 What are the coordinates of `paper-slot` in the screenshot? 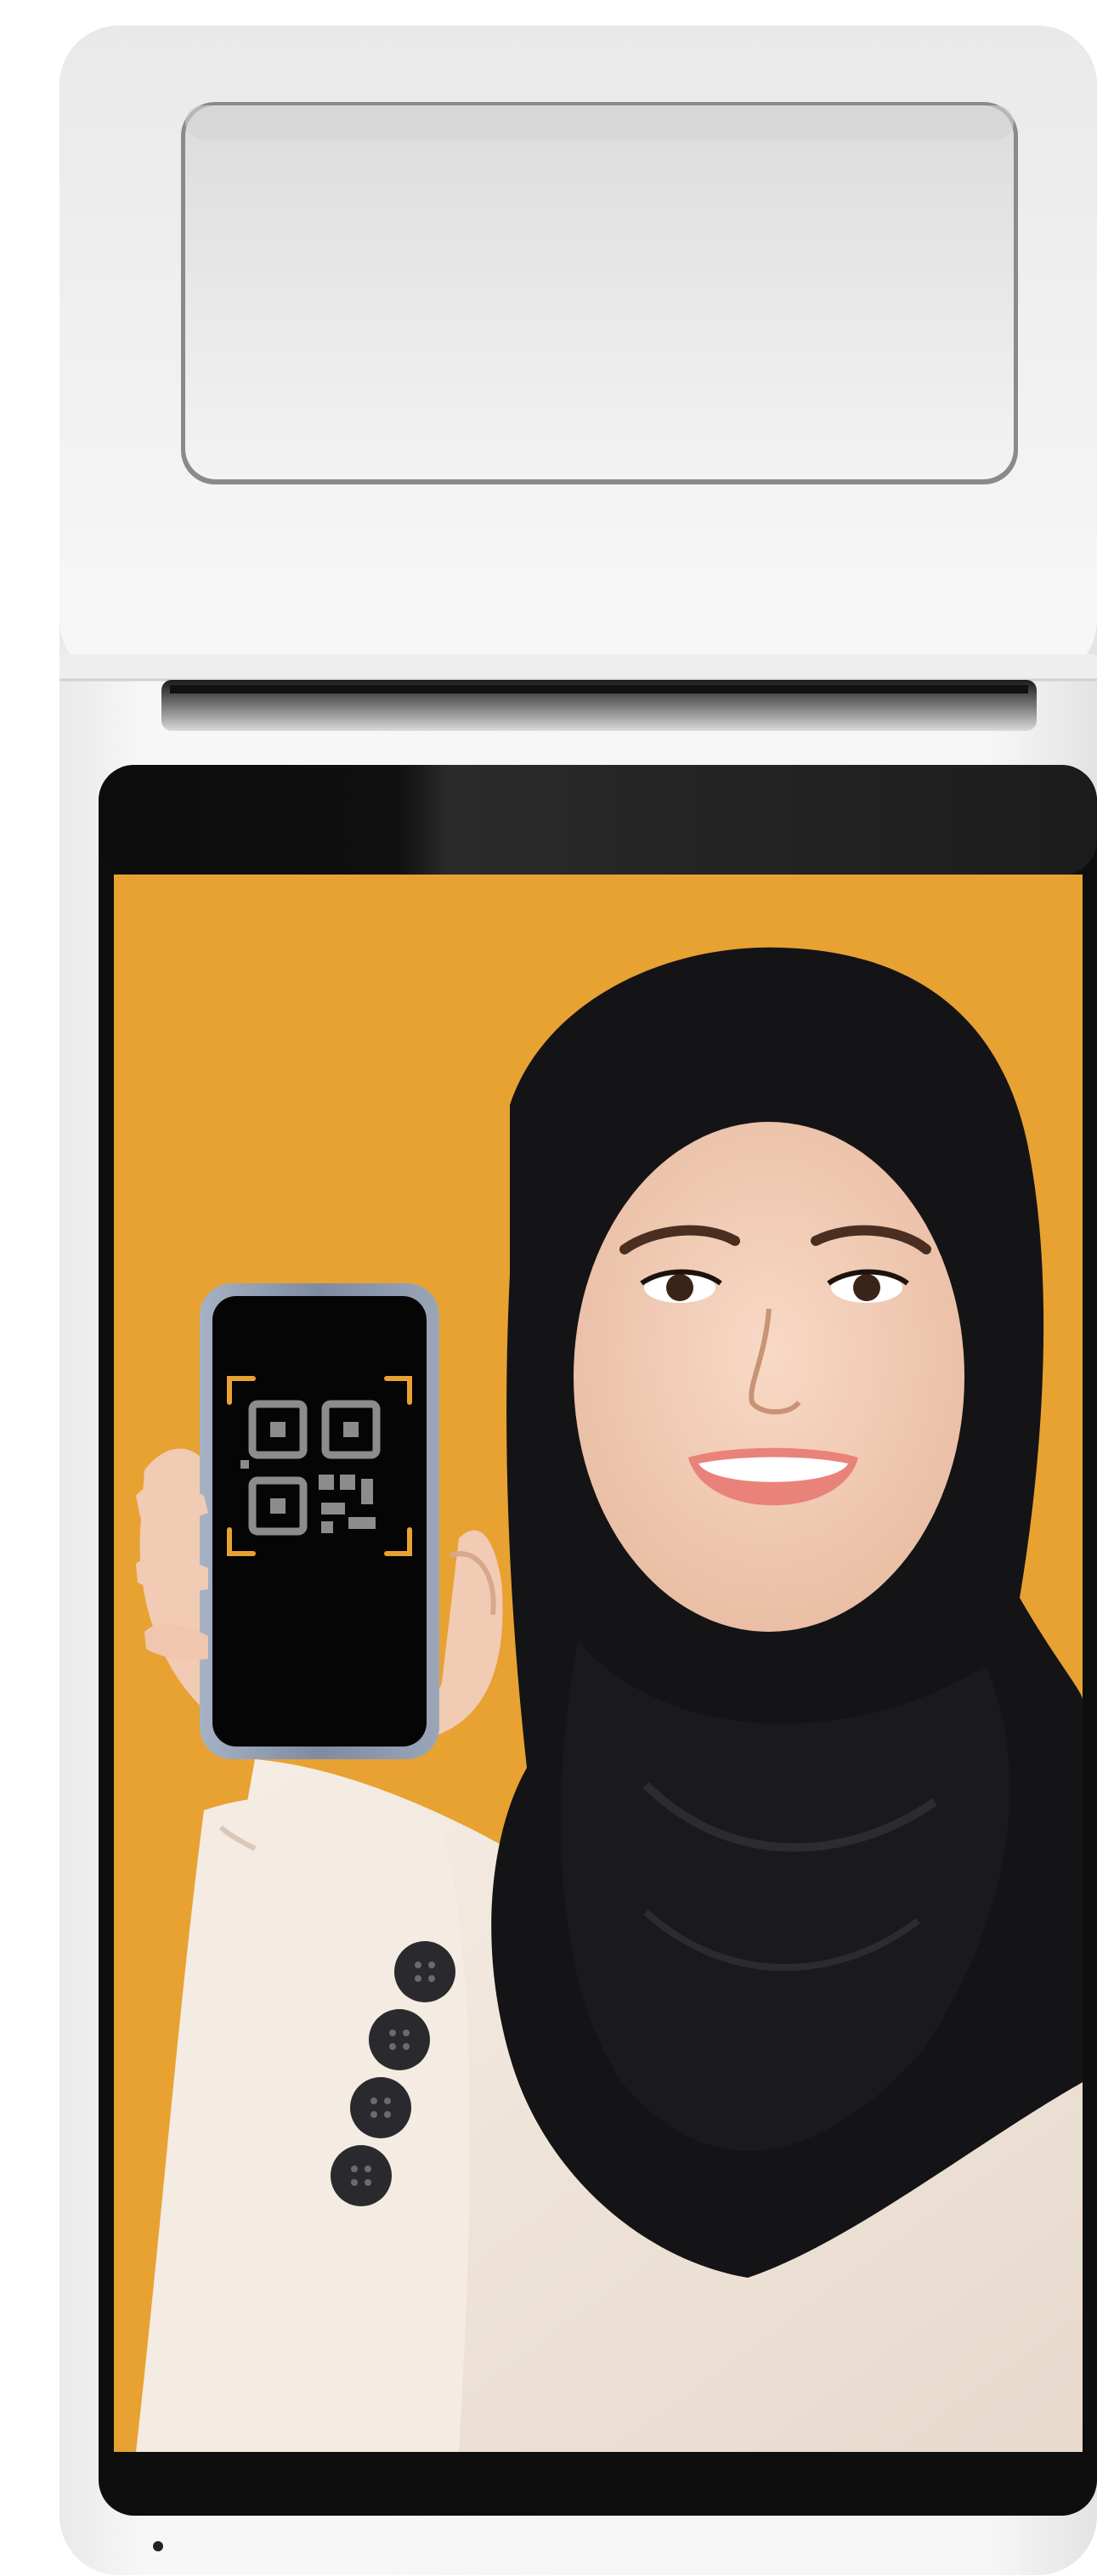 It's located at (599, 705).